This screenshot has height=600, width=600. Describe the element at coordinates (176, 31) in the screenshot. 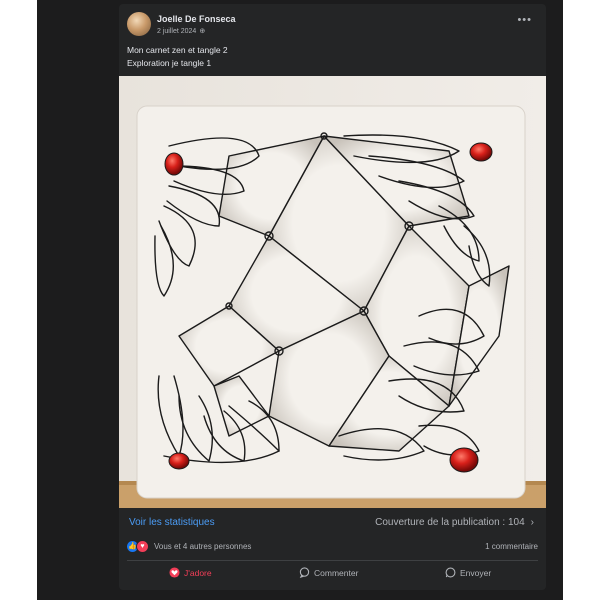

I see `post-date: 2 juillet 2024` at that location.